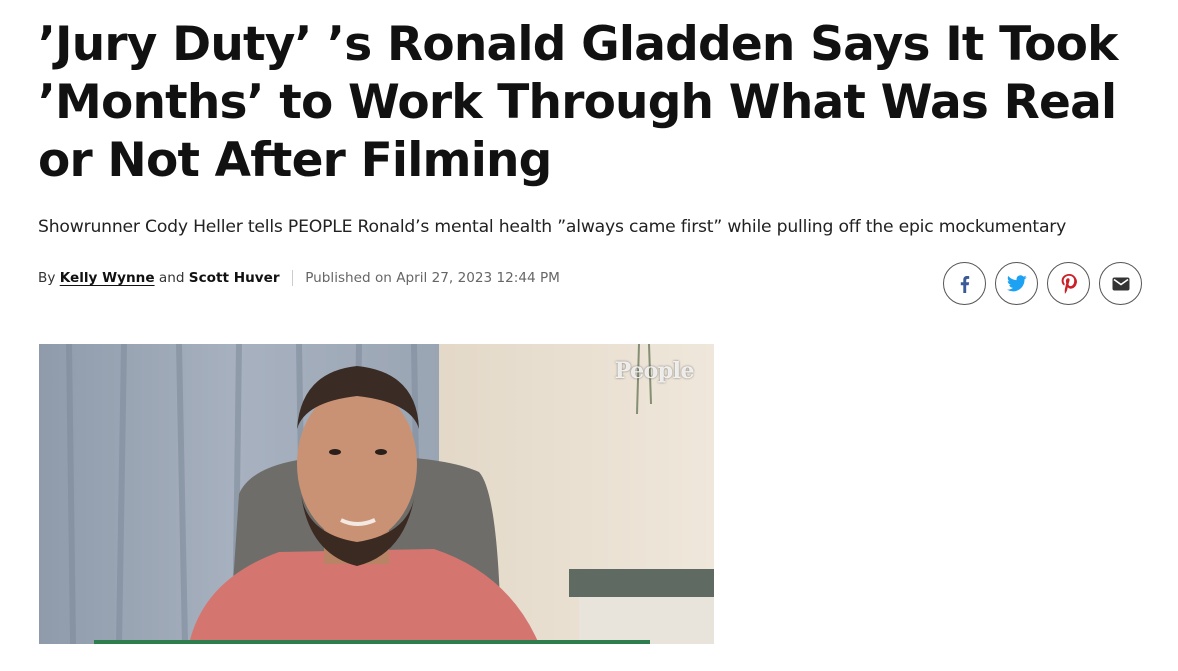 The image size is (1178, 671). I want to click on share-pinterest-button, so click(1068, 283).